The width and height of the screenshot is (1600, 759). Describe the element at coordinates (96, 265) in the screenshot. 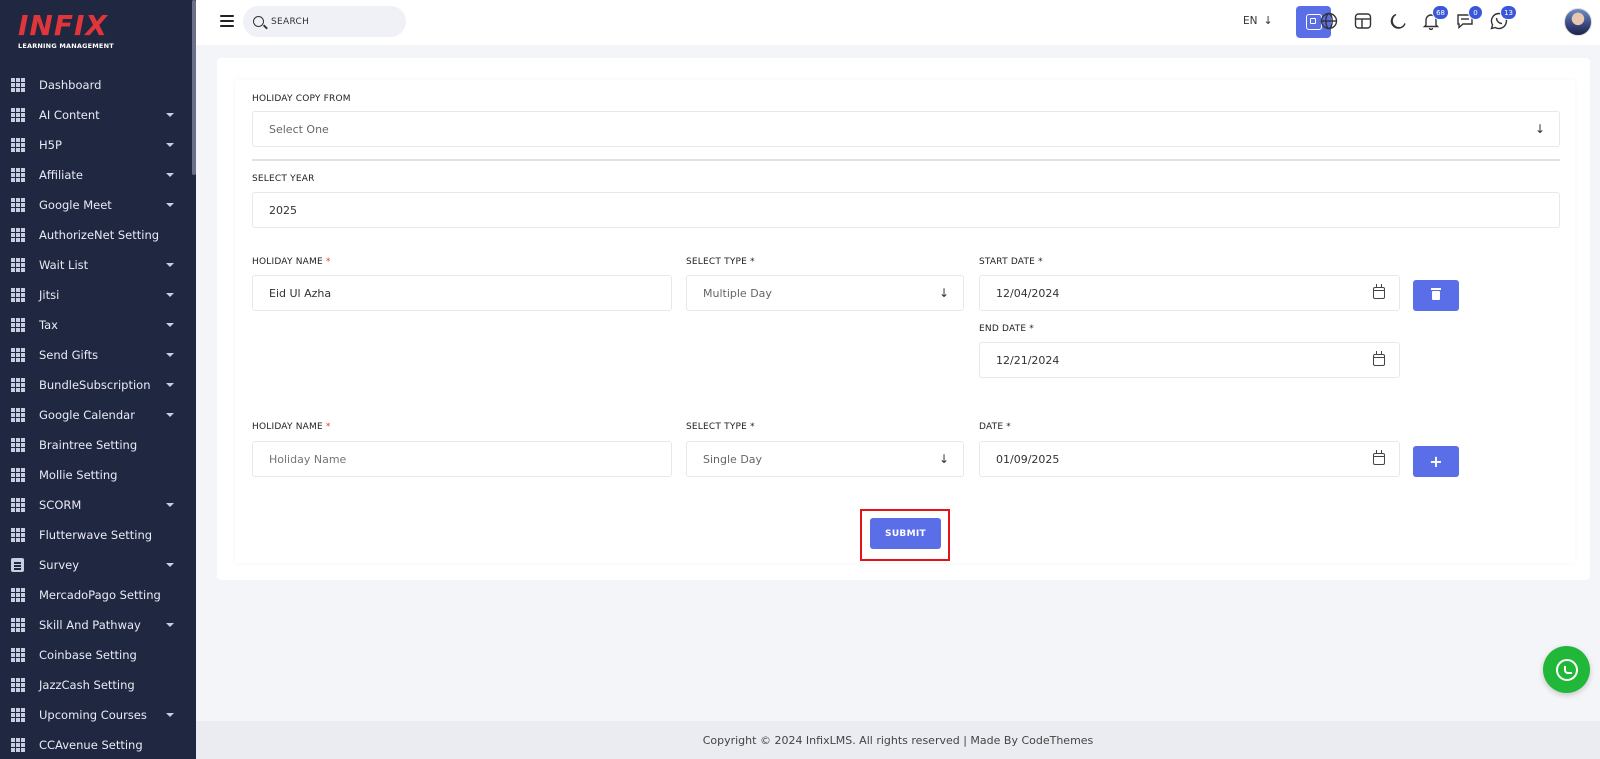

I see `sidebar-item-wait-list: Wait List` at that location.